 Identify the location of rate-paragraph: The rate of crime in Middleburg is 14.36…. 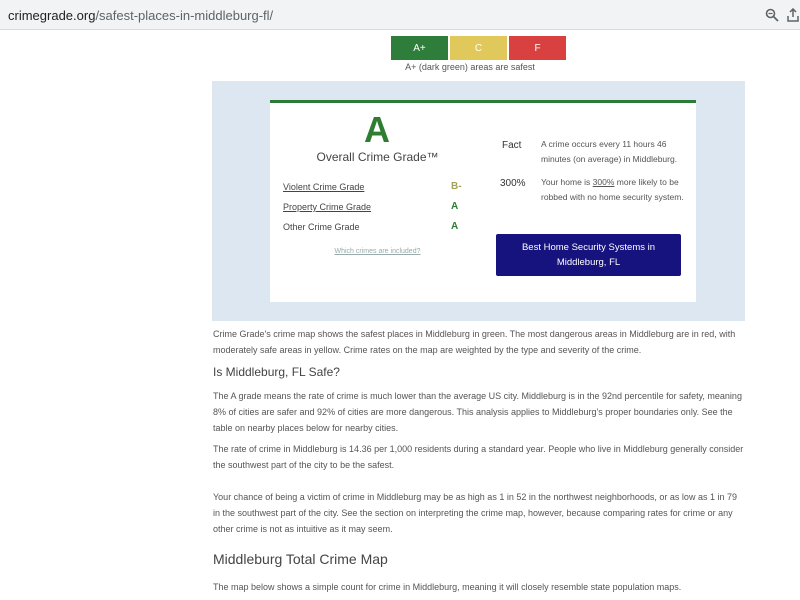
(478, 457).